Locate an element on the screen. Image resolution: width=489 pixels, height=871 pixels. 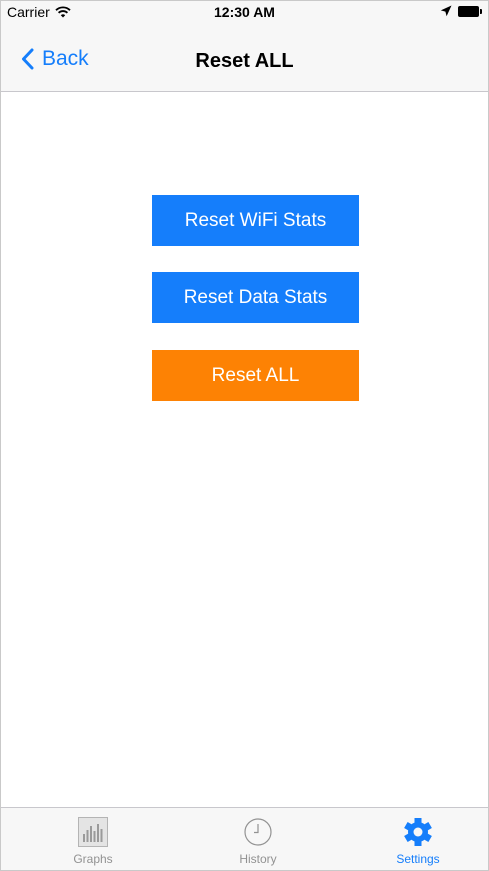
reset-all-button: Reset ALL is located at coordinates (255, 375).